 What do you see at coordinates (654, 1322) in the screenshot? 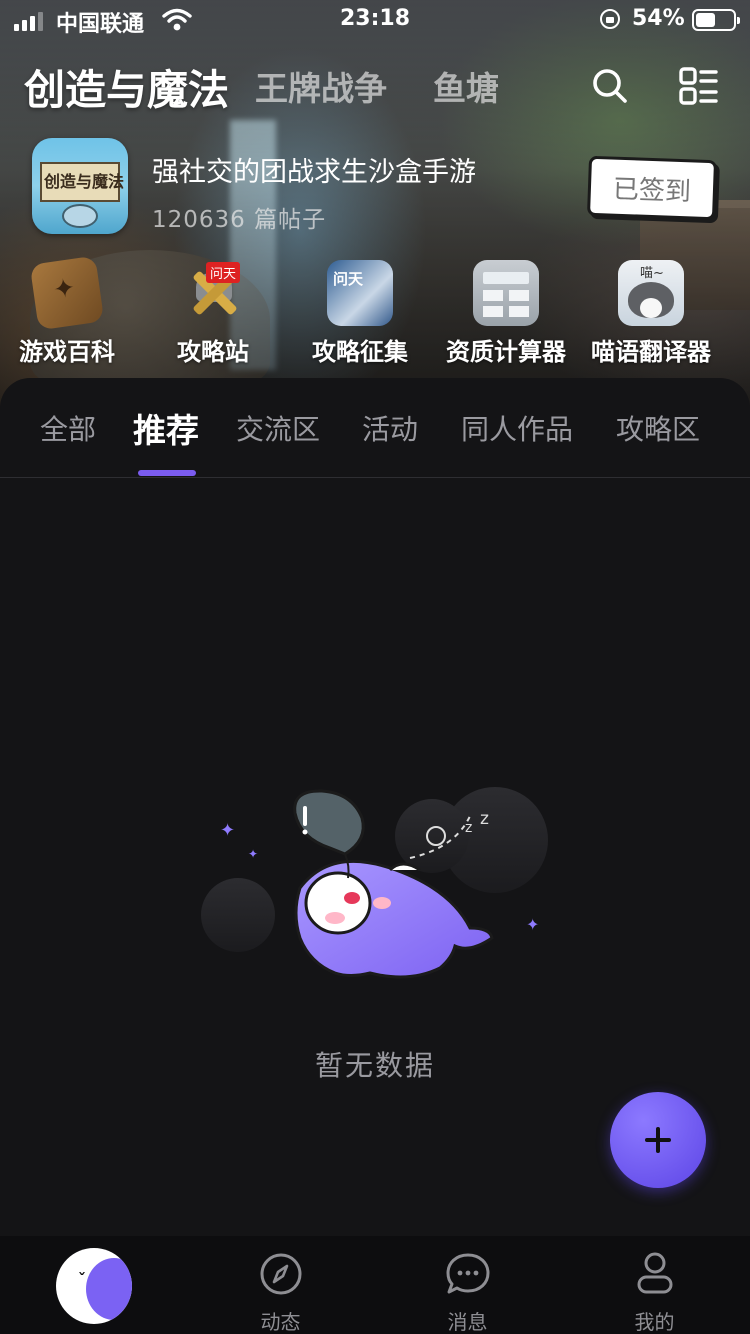
I see `nav-label: 我的` at bounding box center [654, 1322].